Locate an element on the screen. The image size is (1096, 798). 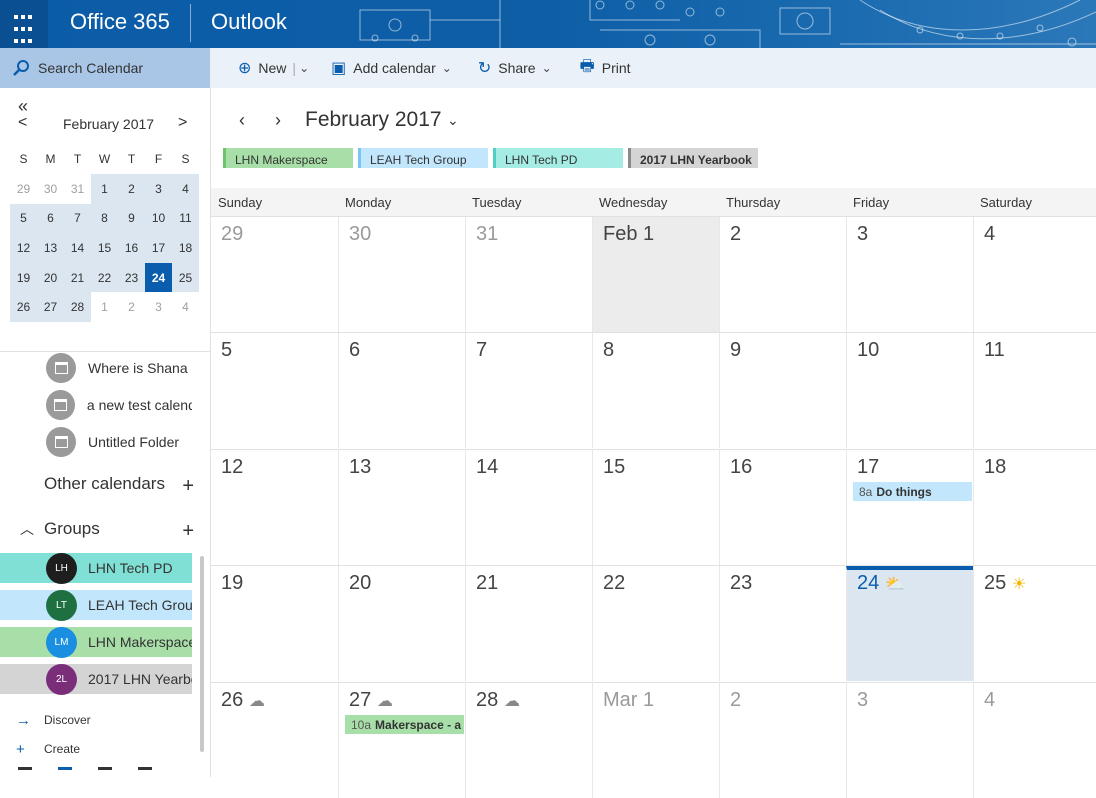
mini-calendar-day: 20 is located at coordinates (50, 277).